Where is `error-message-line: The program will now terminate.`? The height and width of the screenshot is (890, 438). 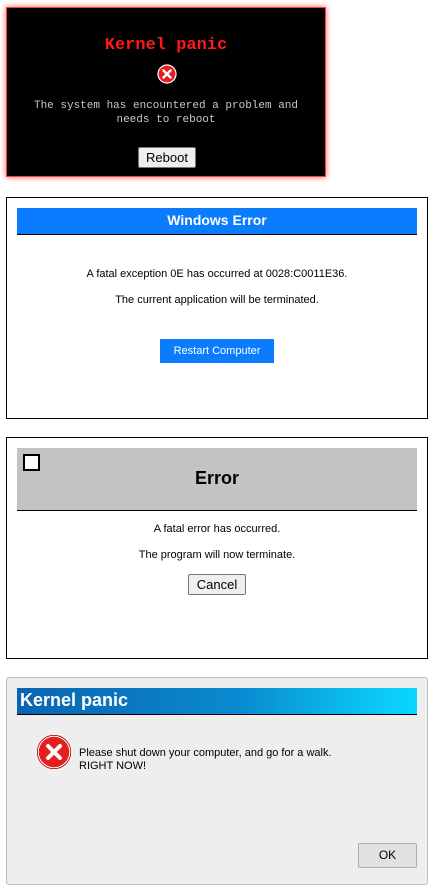 error-message-line: The program will now terminate. is located at coordinates (217, 555).